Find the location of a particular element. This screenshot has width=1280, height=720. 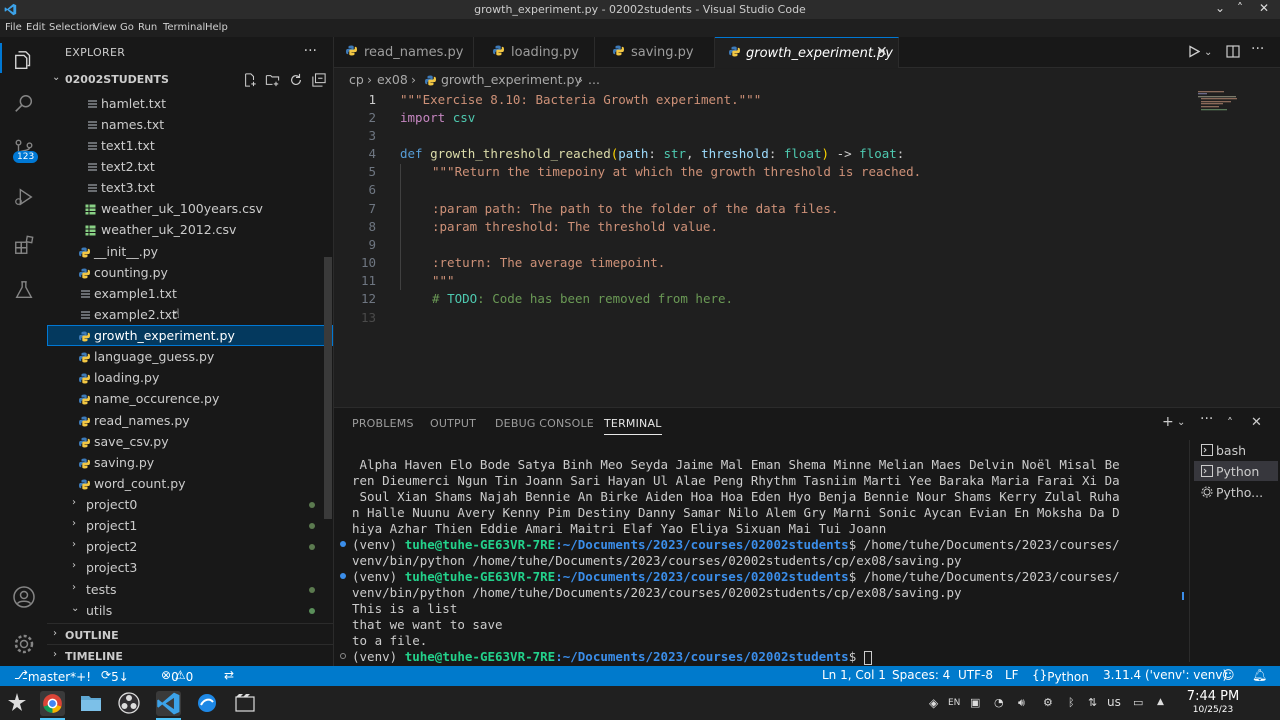

indentation: Spaces: 4 is located at coordinates (921, 675).